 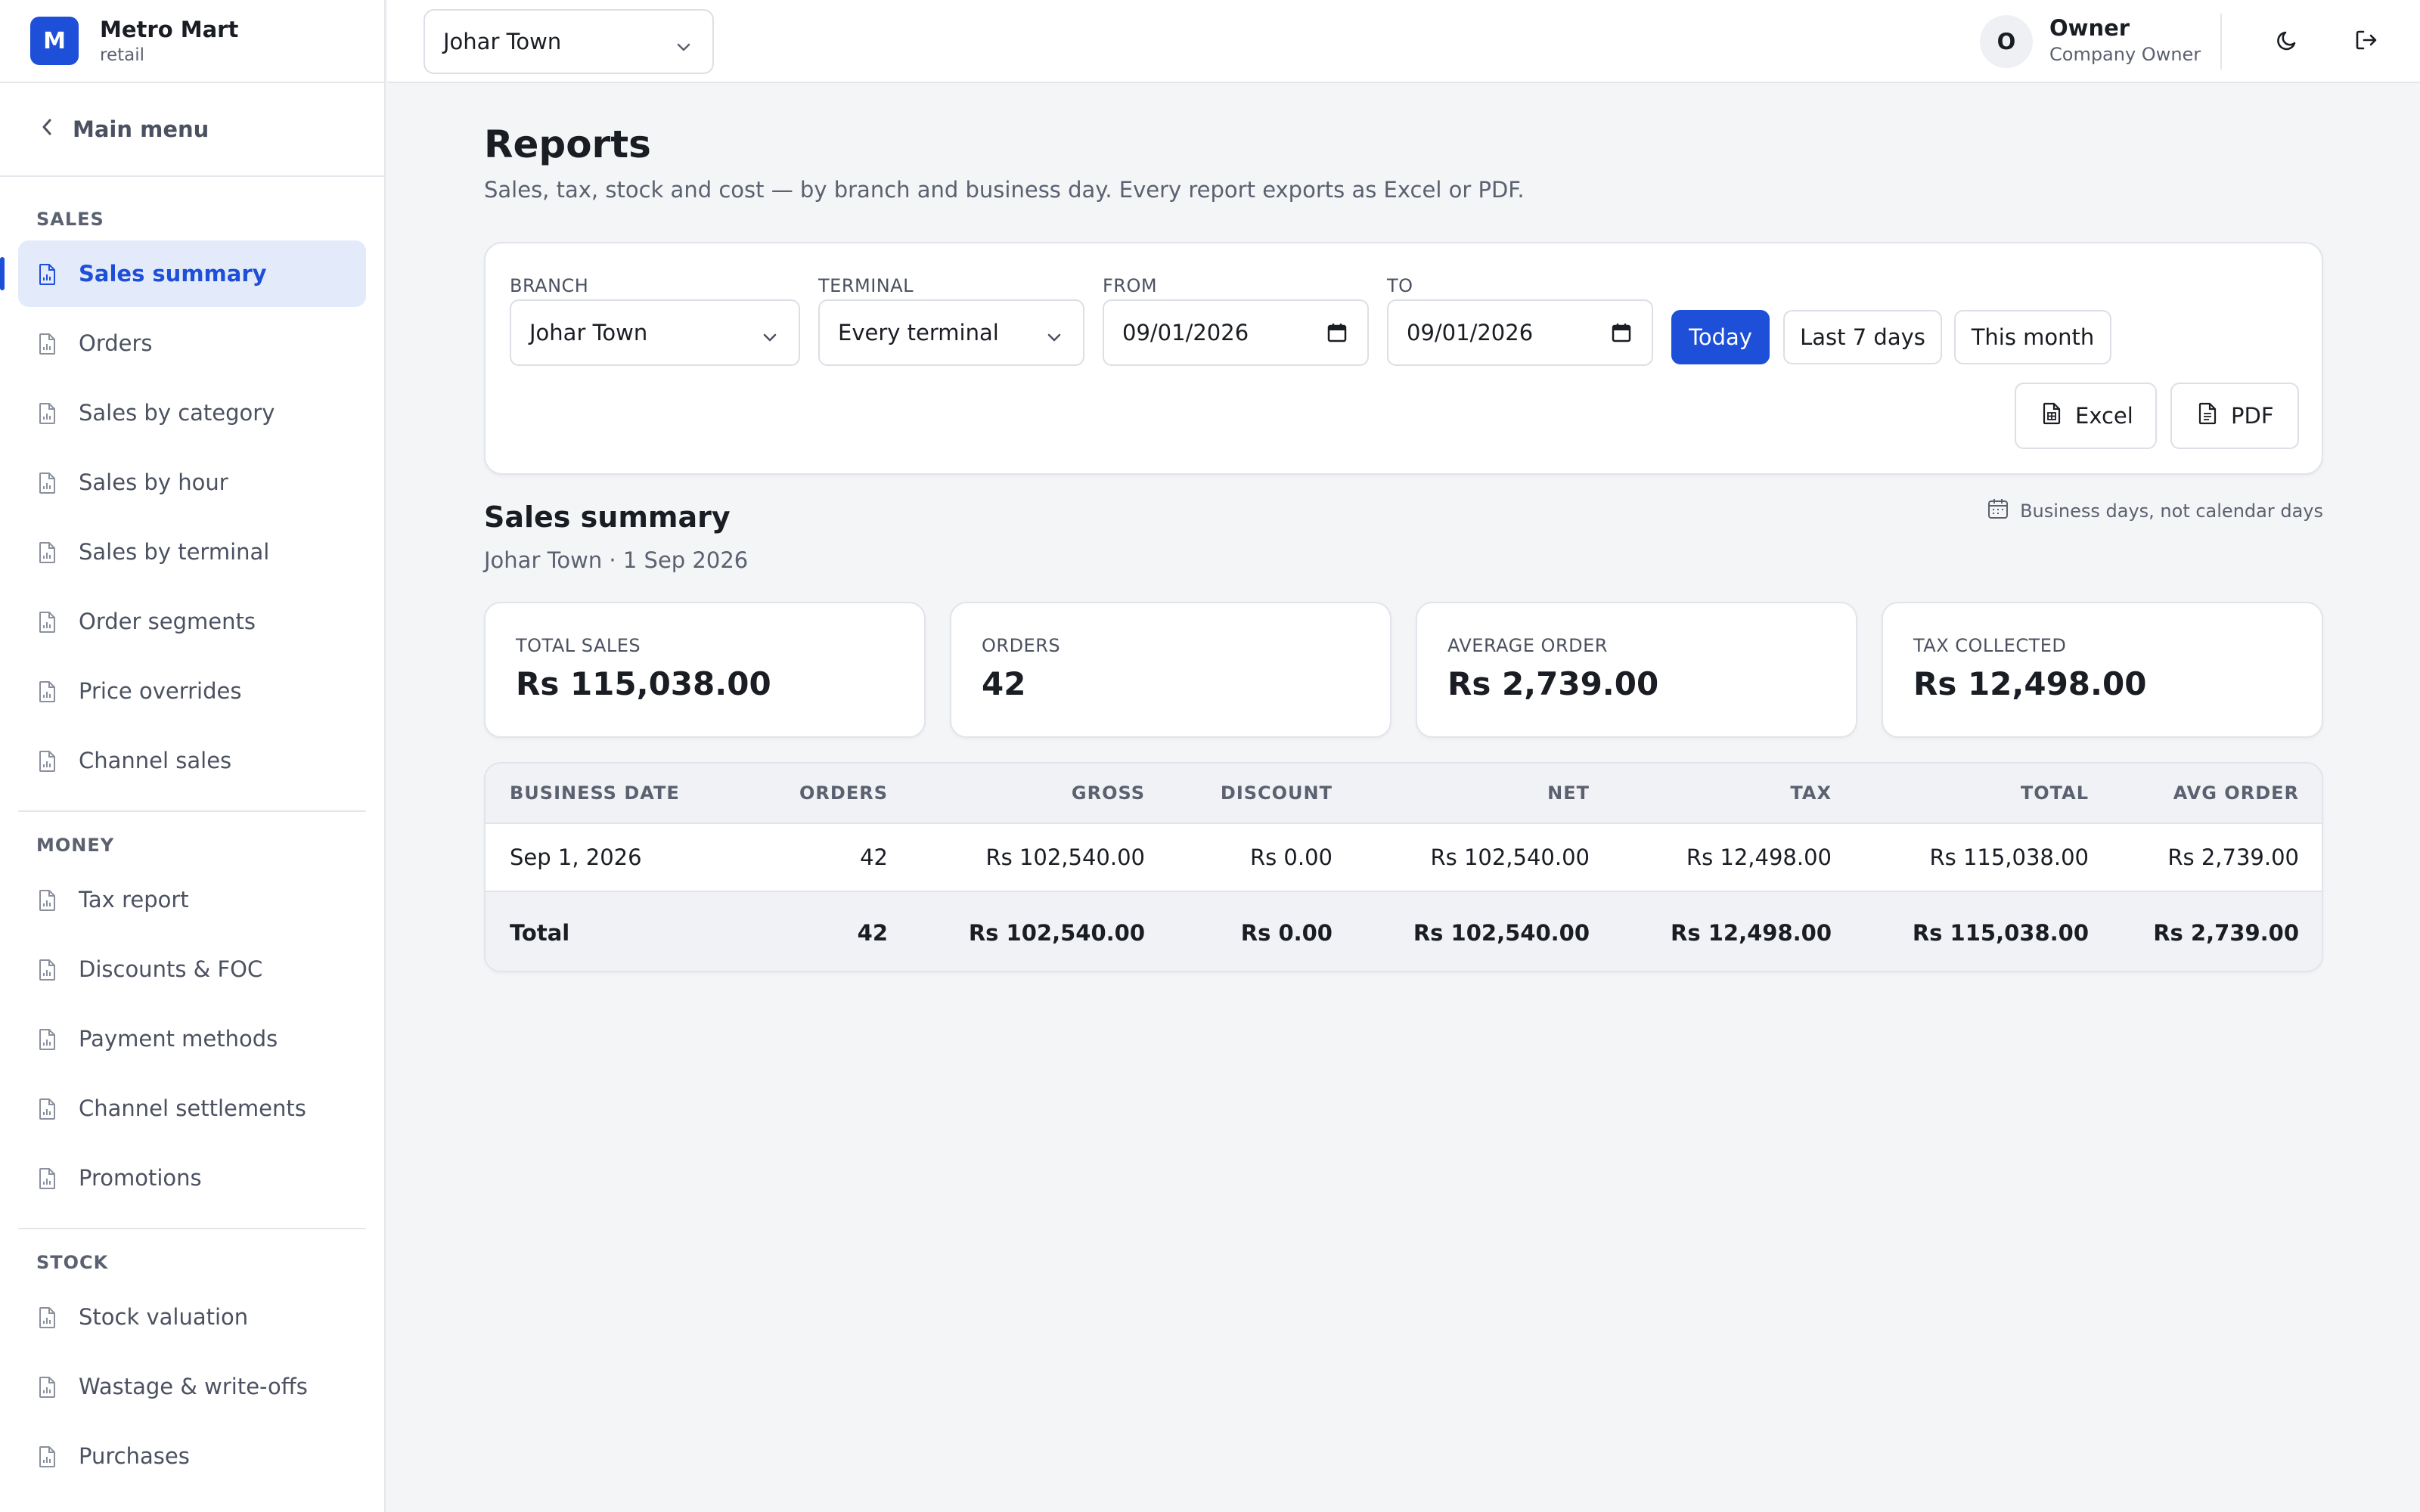 What do you see at coordinates (2086, 416) in the screenshot?
I see `export-excel-button: Excel` at bounding box center [2086, 416].